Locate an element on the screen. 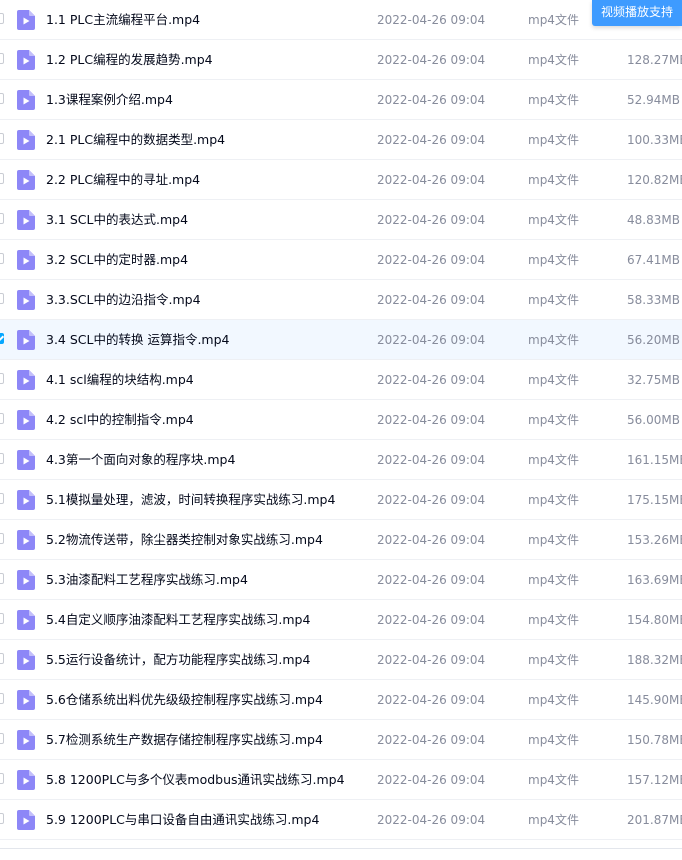 The image size is (682, 860). file-name: 5.1模拟量处理，滤波，时间转换程序实战练习.mp4 is located at coordinates (190, 500).